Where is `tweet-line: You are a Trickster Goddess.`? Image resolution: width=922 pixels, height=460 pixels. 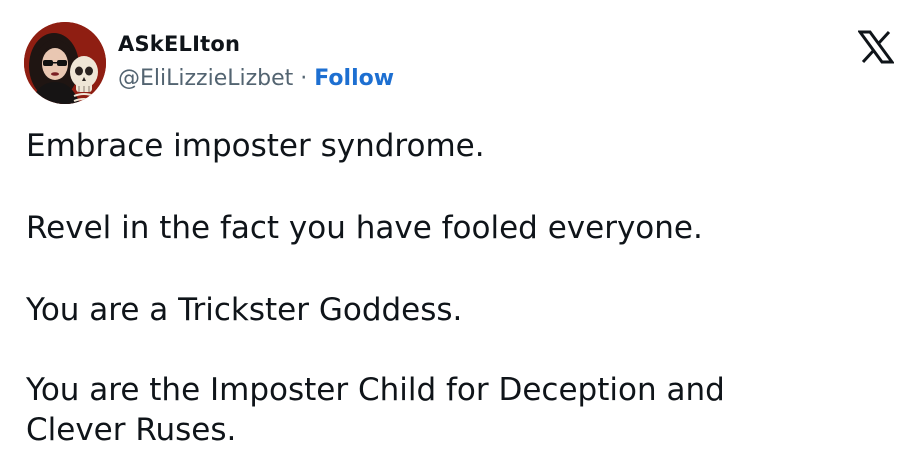
tweet-line: You are a Trickster Goddess. is located at coordinates (244, 310).